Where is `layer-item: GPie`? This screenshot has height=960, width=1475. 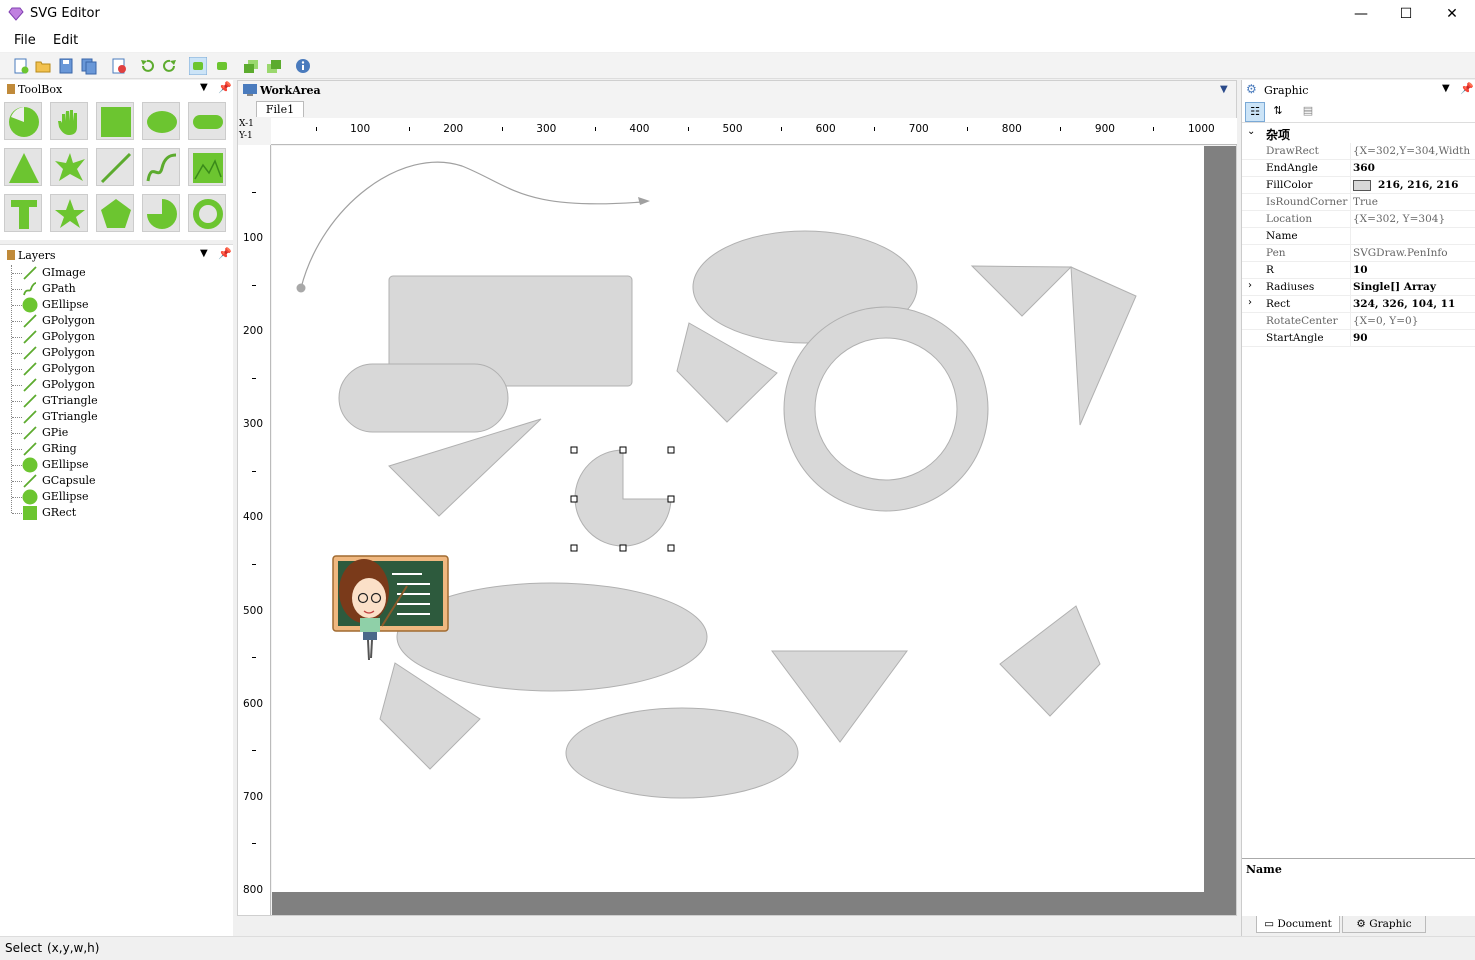
layer-item: GPie is located at coordinates (110, 433).